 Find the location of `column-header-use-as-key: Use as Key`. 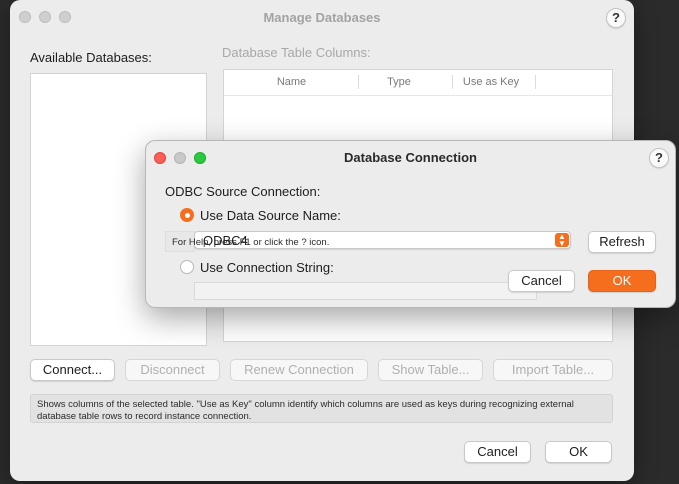

column-header-use-as-key: Use as Key is located at coordinates (491, 82).